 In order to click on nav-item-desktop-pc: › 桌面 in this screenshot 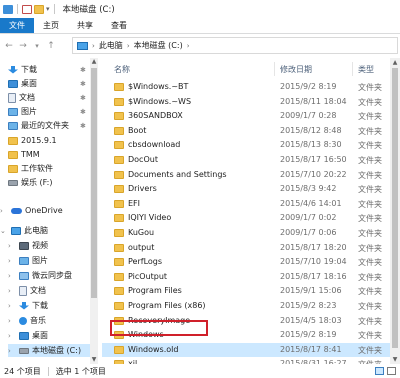, I will do `click(48, 335)`.